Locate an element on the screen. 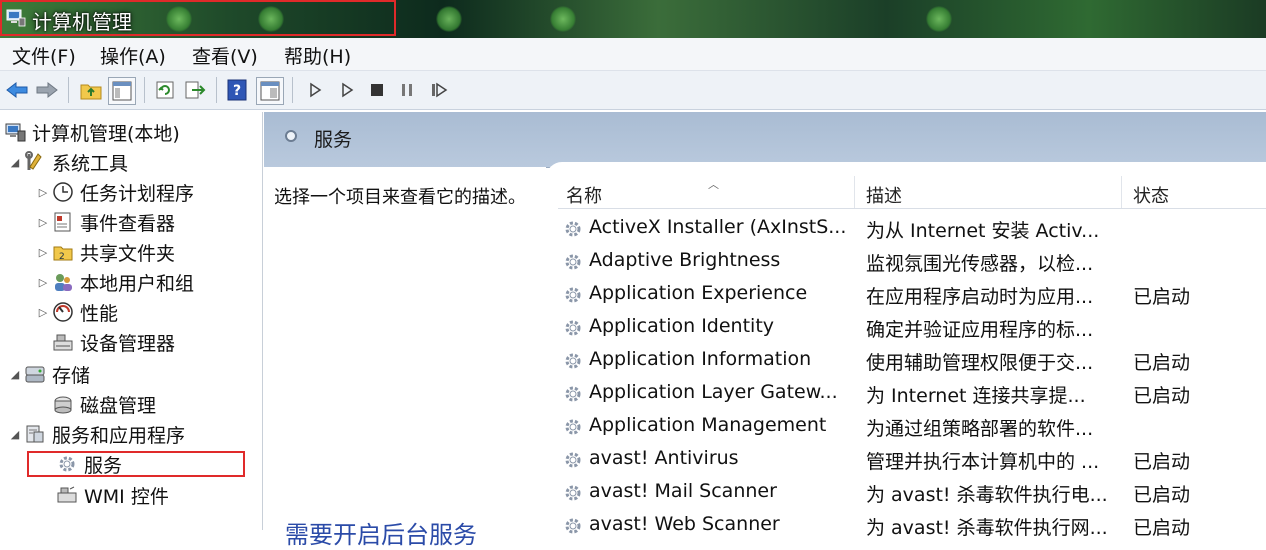 This screenshot has height=550, width=1266. tree-item-event-viewer: ▷ 事件查看器 is located at coordinates (104, 222).